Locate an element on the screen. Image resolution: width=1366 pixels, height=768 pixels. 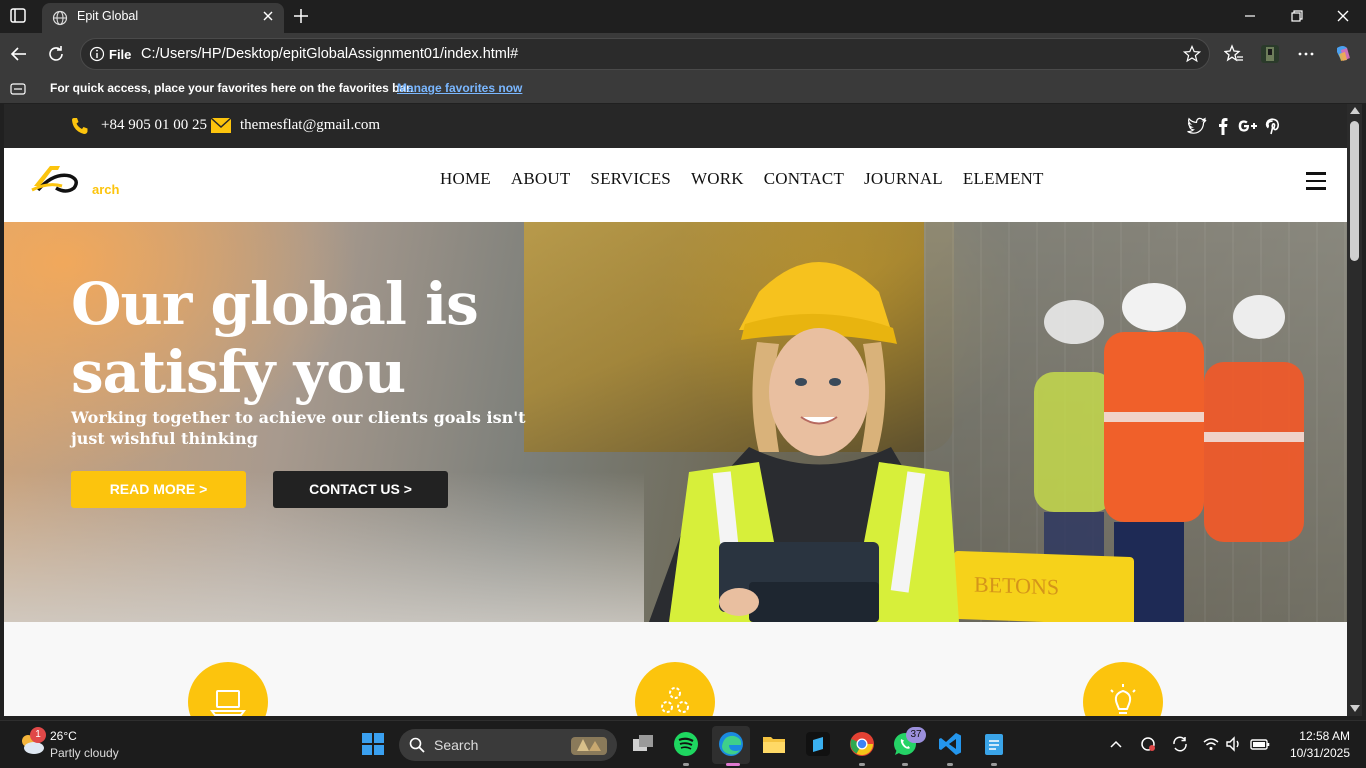
taskbar-search: Search is located at coordinates (508, 745).